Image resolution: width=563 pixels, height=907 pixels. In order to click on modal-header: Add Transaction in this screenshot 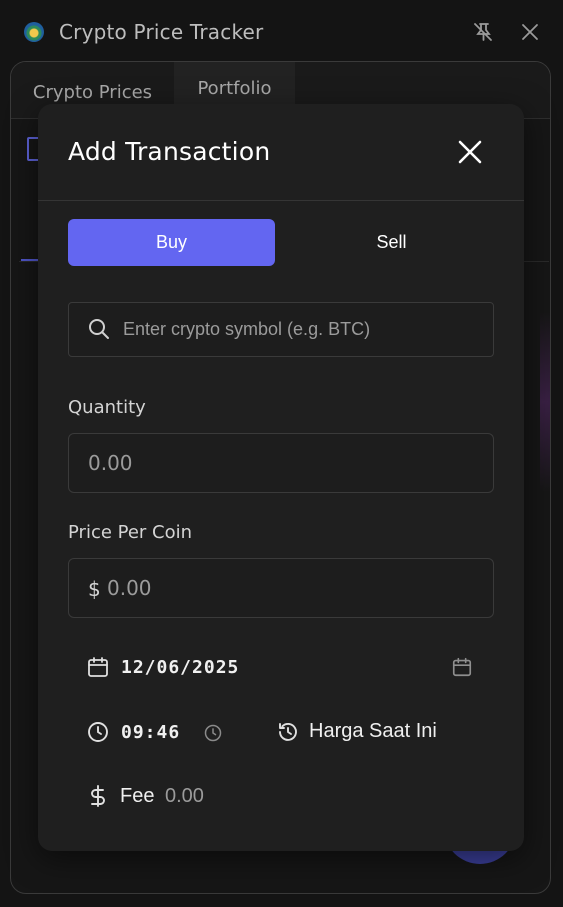, I will do `click(281, 152)`.